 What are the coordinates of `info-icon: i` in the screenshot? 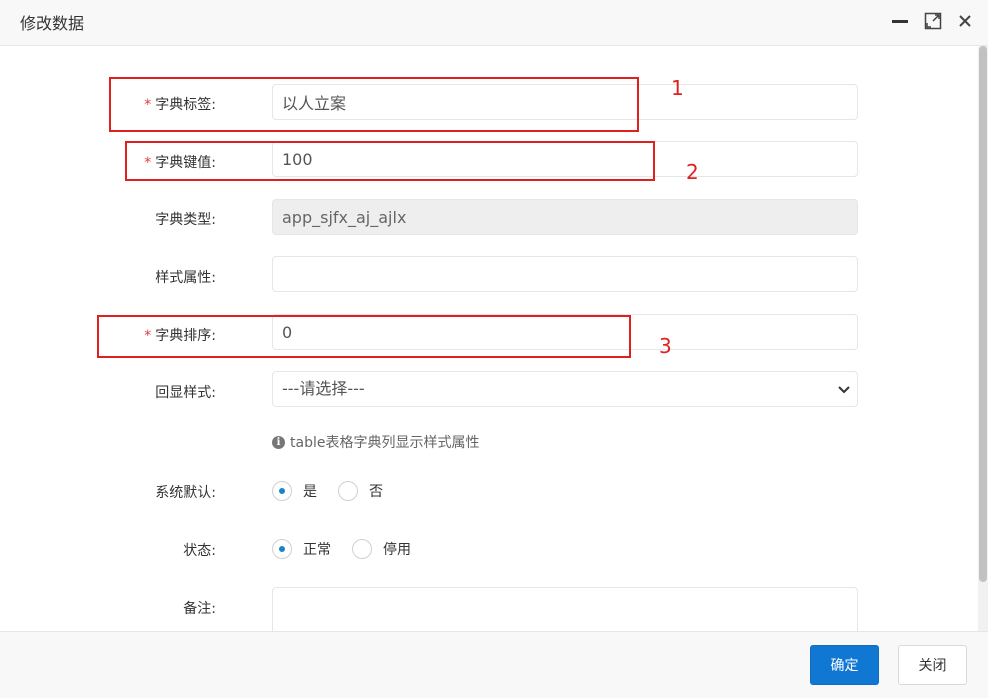 It's located at (278, 442).